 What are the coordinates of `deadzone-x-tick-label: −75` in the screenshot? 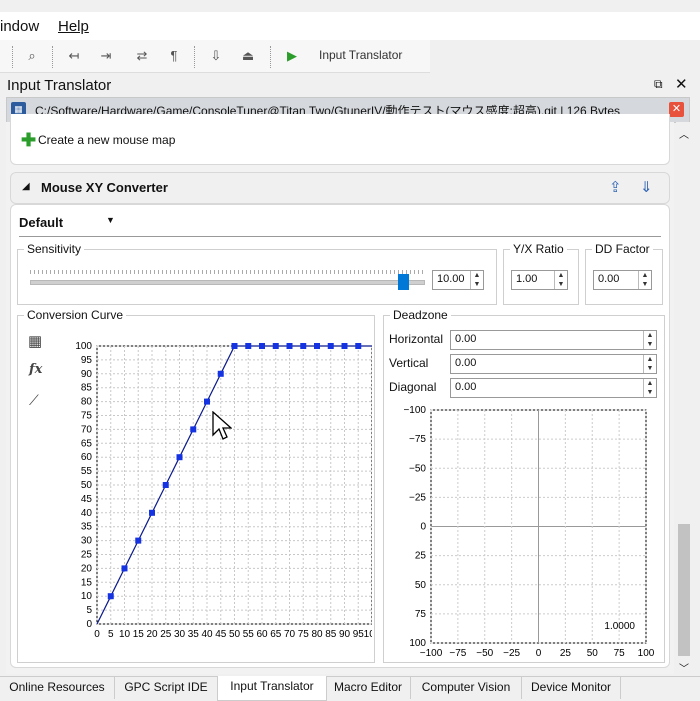 It's located at (457, 653).